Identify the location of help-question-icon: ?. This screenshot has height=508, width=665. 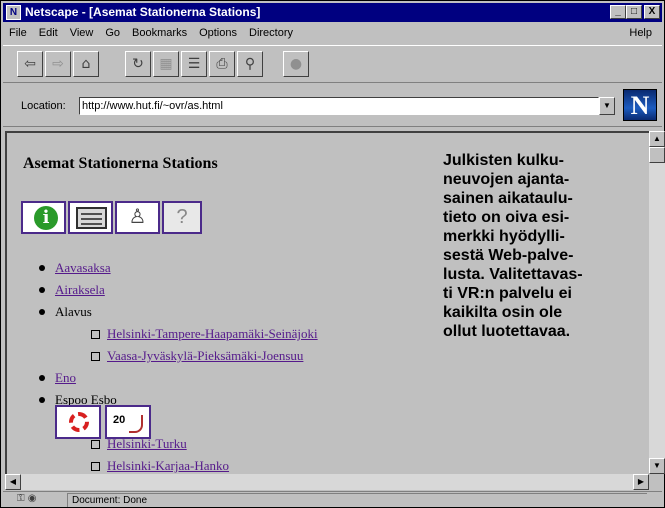
(182, 217).